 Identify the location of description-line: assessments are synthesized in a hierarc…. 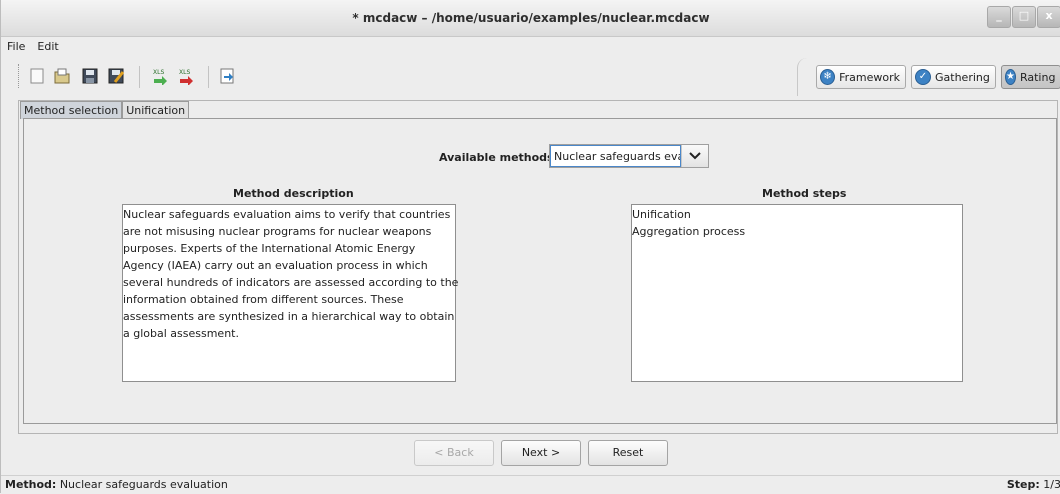
(289, 316).